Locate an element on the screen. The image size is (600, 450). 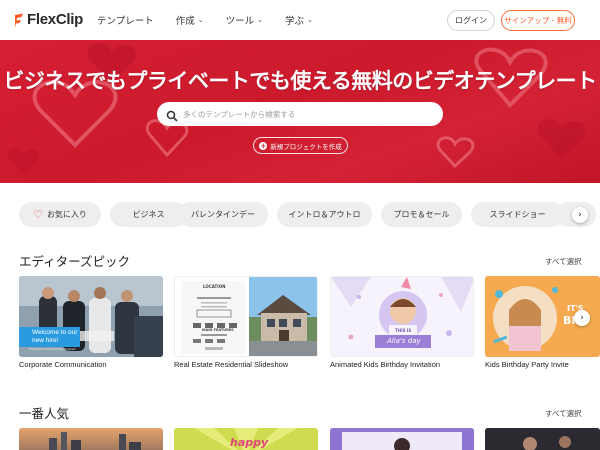
birthday-invitation-thumbnail is located at coordinates (402, 316).